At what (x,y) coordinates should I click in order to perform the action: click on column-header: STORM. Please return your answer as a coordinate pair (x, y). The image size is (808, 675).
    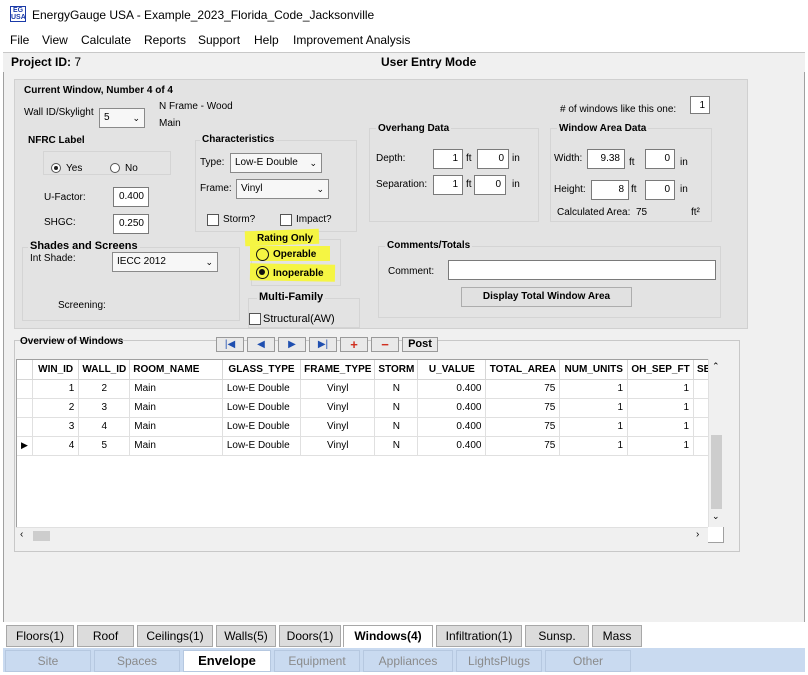
    Looking at the image, I should click on (396, 370).